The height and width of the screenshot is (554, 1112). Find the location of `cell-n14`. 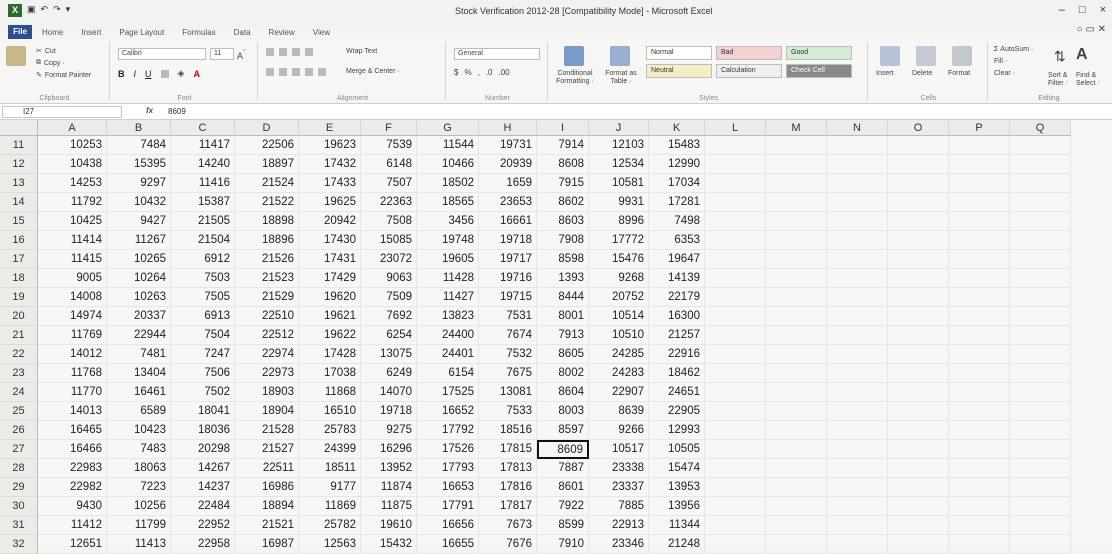

cell-n14 is located at coordinates (857, 202).